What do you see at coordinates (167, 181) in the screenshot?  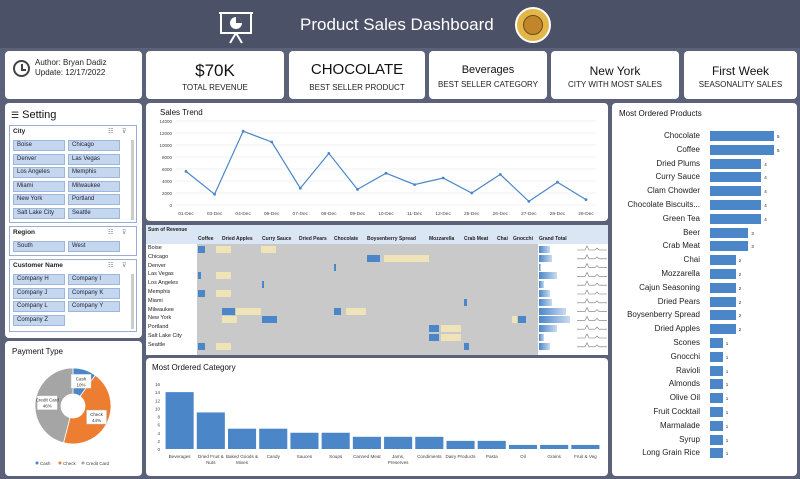 I see `y-tick-label: 4000` at bounding box center [167, 181].